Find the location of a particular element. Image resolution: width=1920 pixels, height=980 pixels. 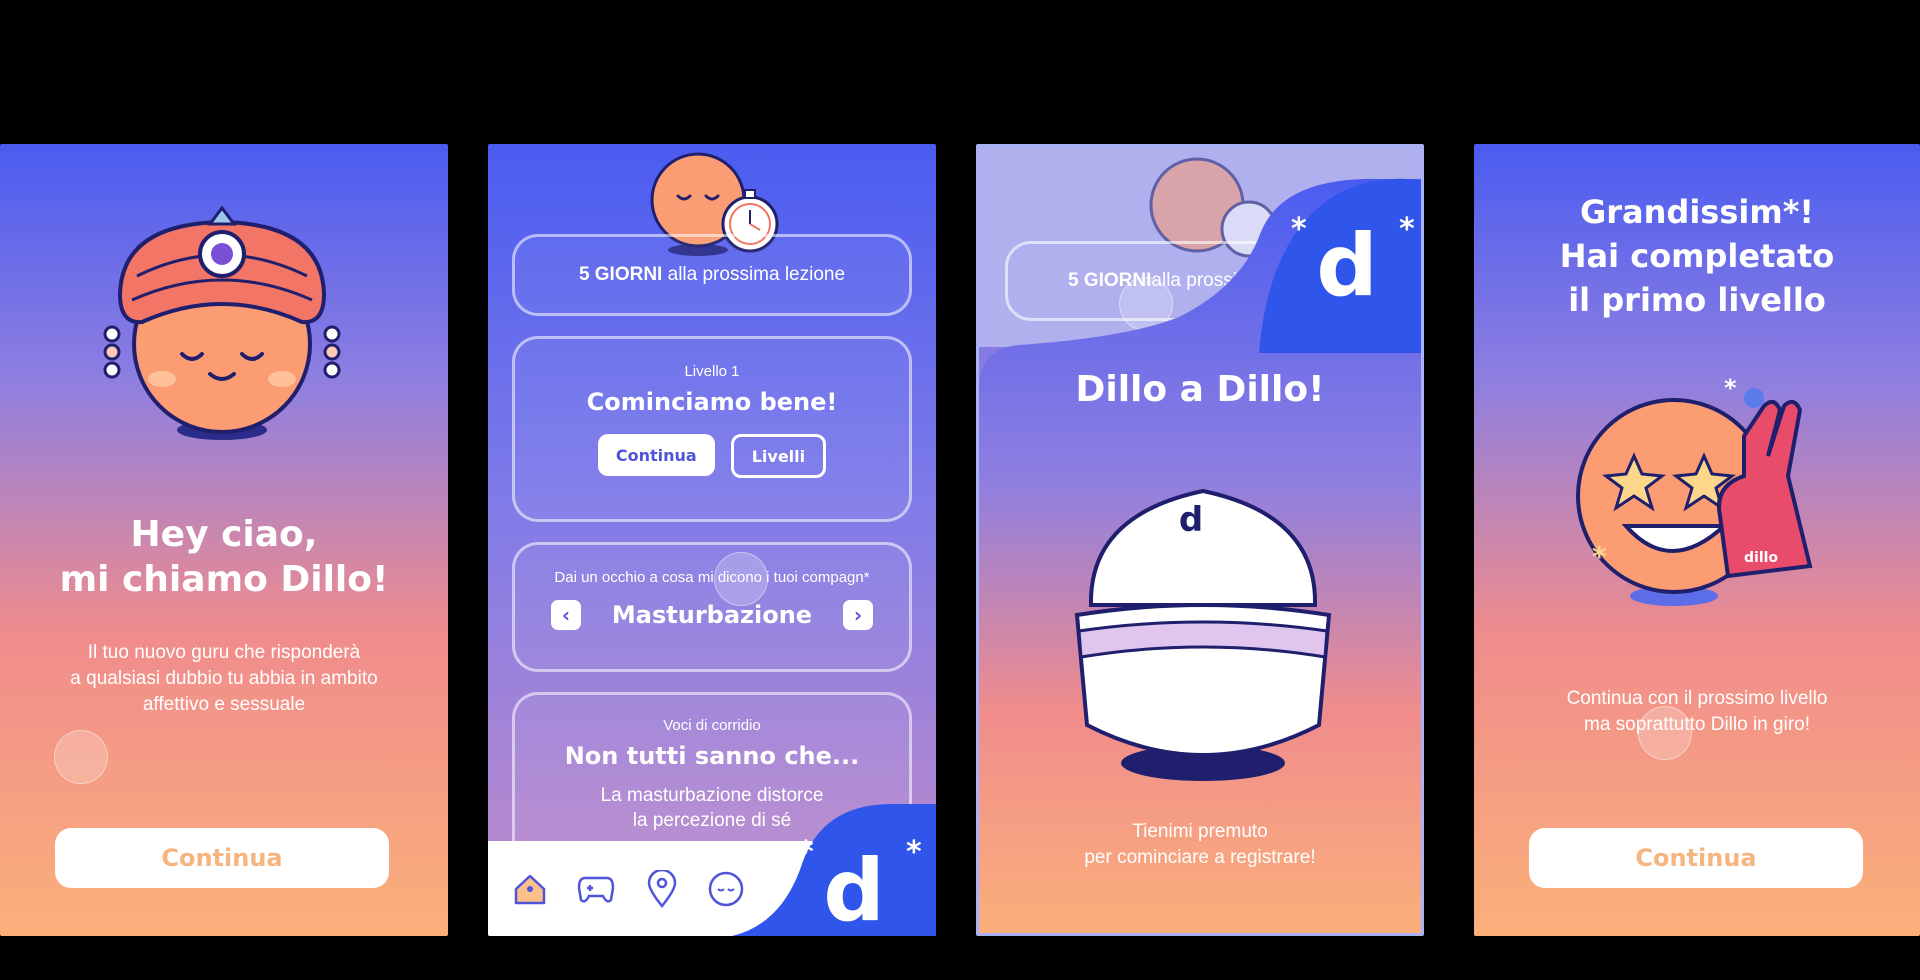

description-line-3: affettivo e sessuale is located at coordinates (224, 705).